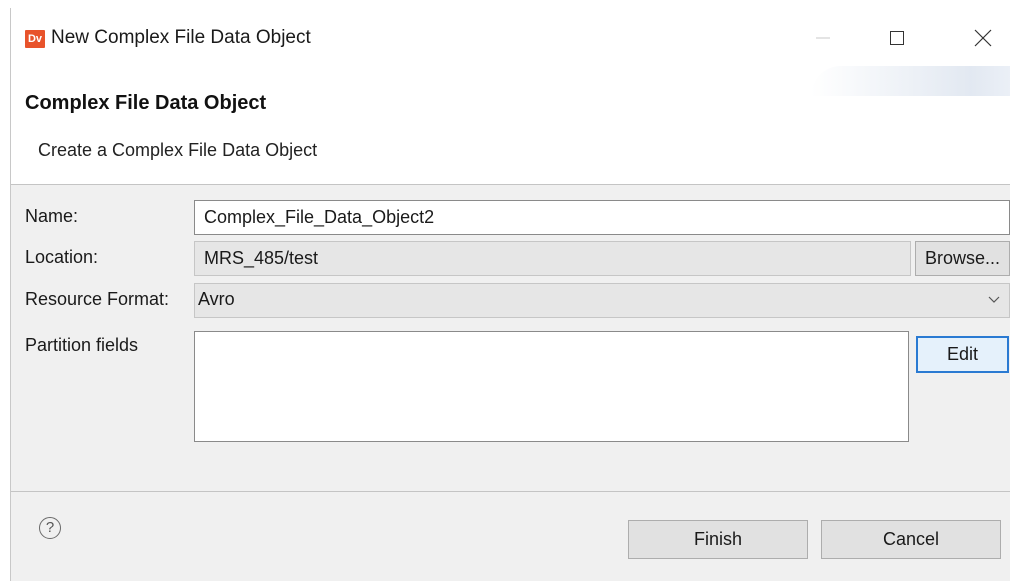 This screenshot has width=1010, height=581. I want to click on name-input: Complex_File_Data_Object2, so click(602, 217).